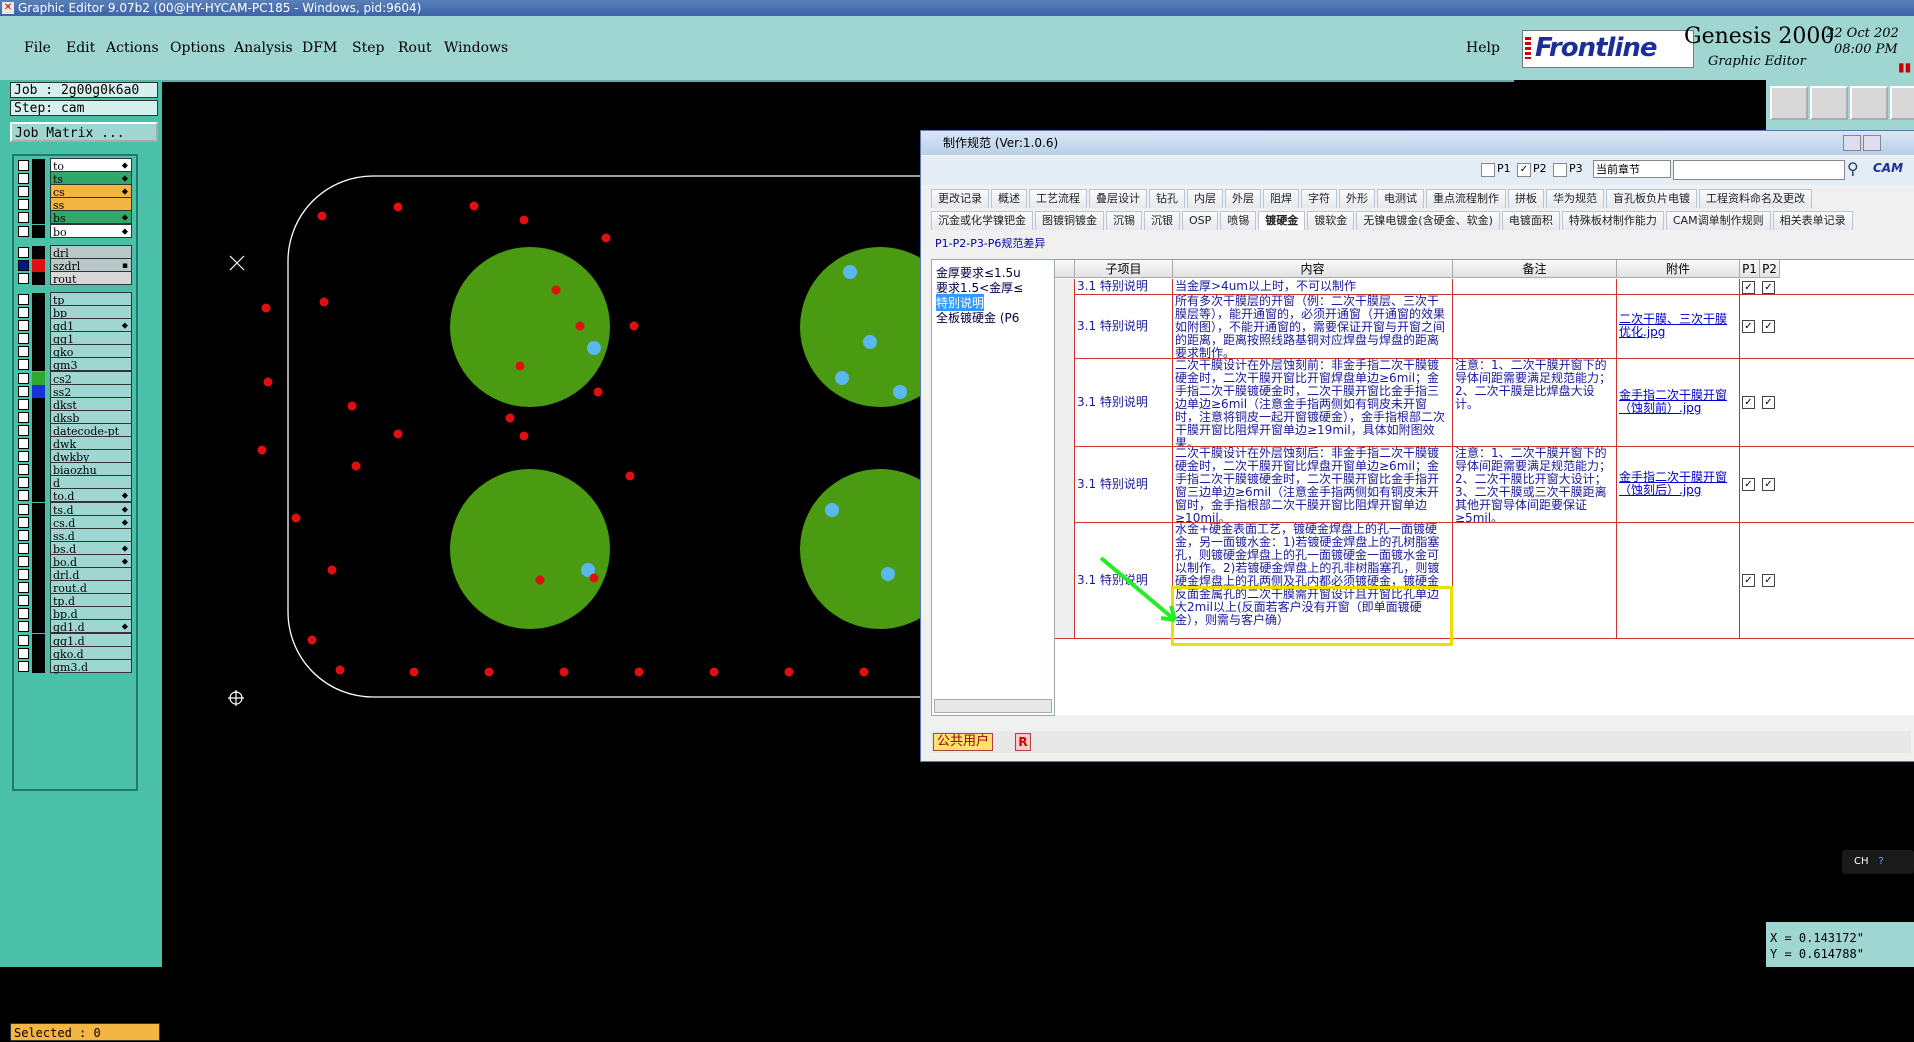 This screenshot has height=1042, width=1914. What do you see at coordinates (1829, 103) in the screenshot?
I see `import-icon` at bounding box center [1829, 103].